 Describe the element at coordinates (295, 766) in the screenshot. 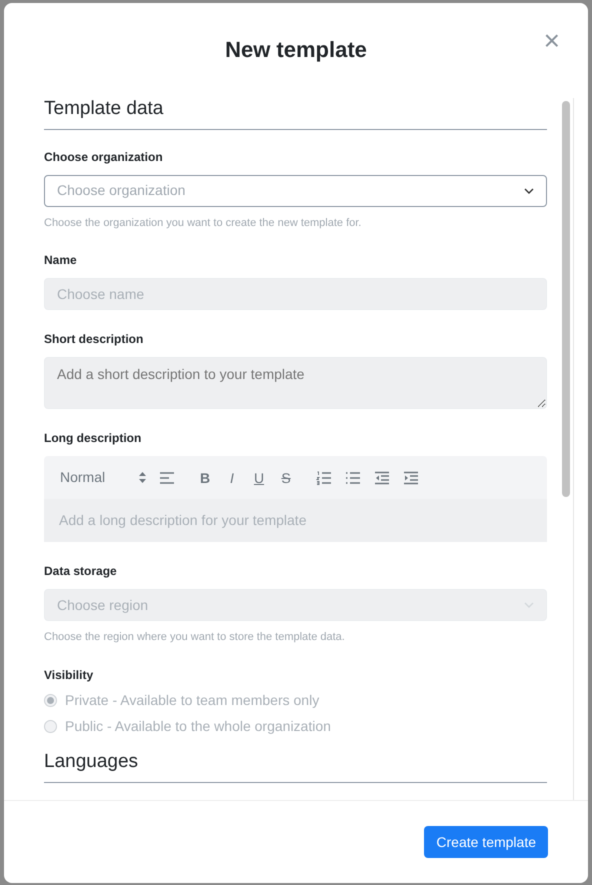

I see `section-heading: Languages` at that location.